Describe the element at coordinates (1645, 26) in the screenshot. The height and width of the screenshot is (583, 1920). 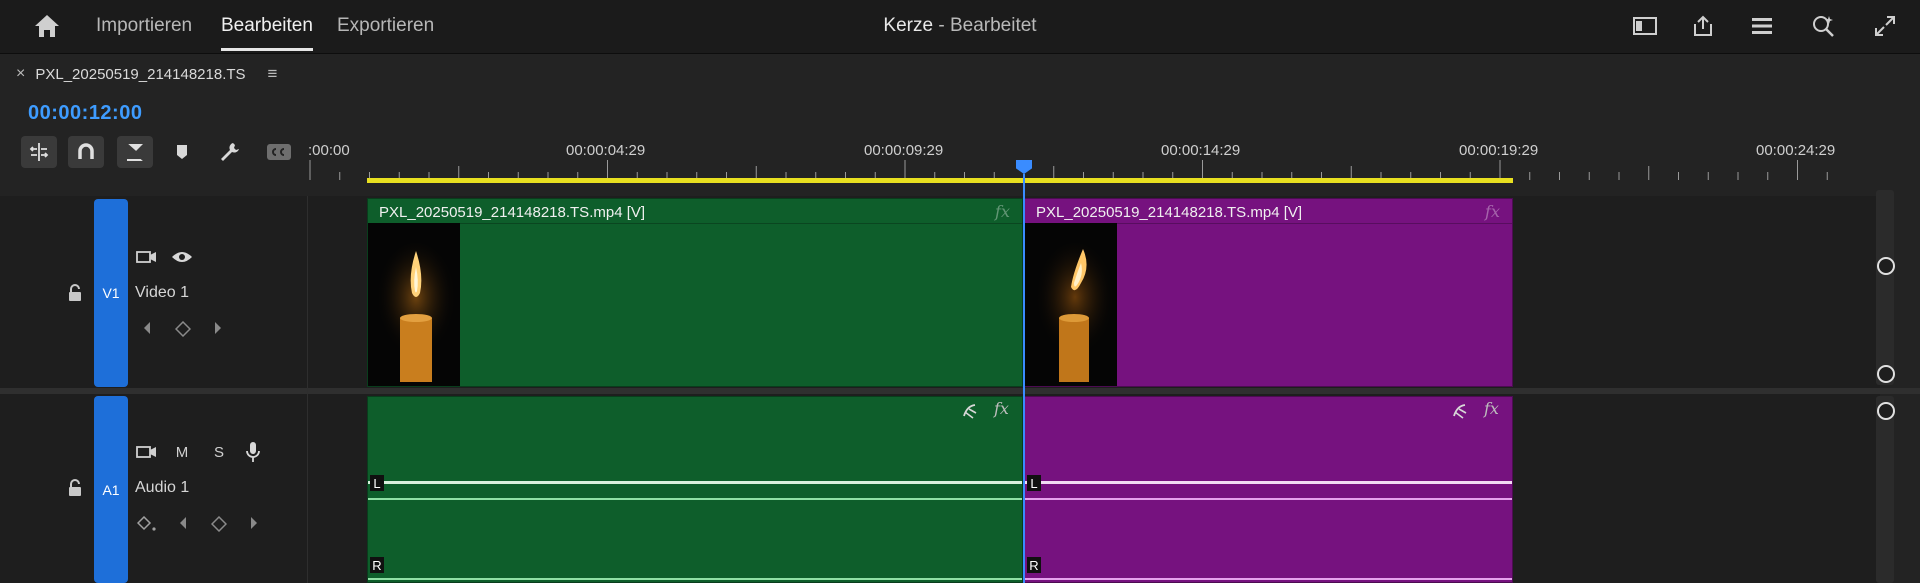
I see `workspace-panel-icon` at that location.